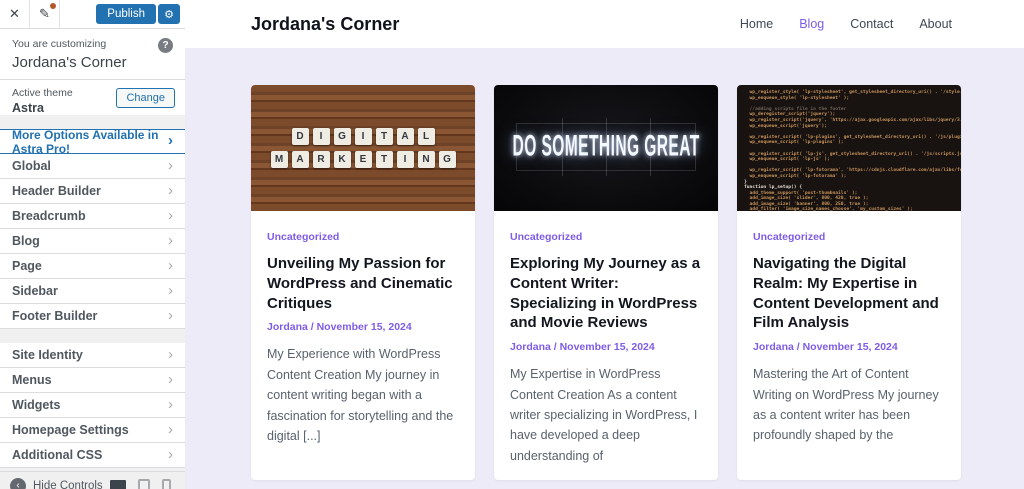  What do you see at coordinates (59, 44) in the screenshot?
I see `customizing-label: You are customizing` at bounding box center [59, 44].